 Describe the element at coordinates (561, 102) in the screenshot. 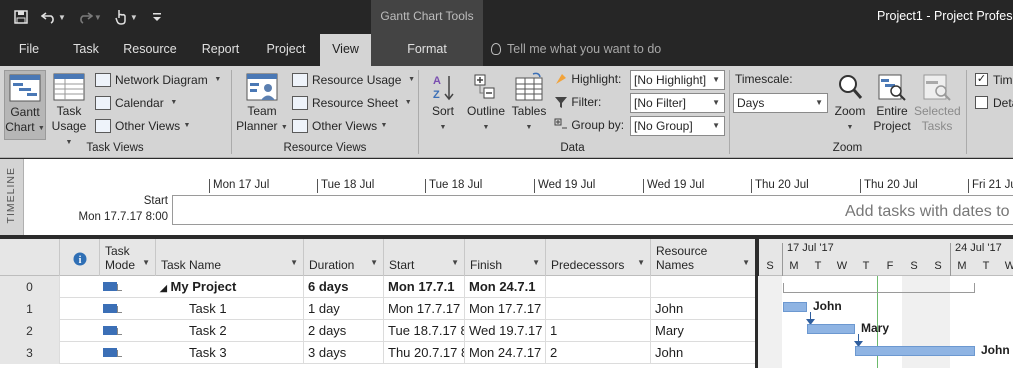

I see `filter-icon` at that location.